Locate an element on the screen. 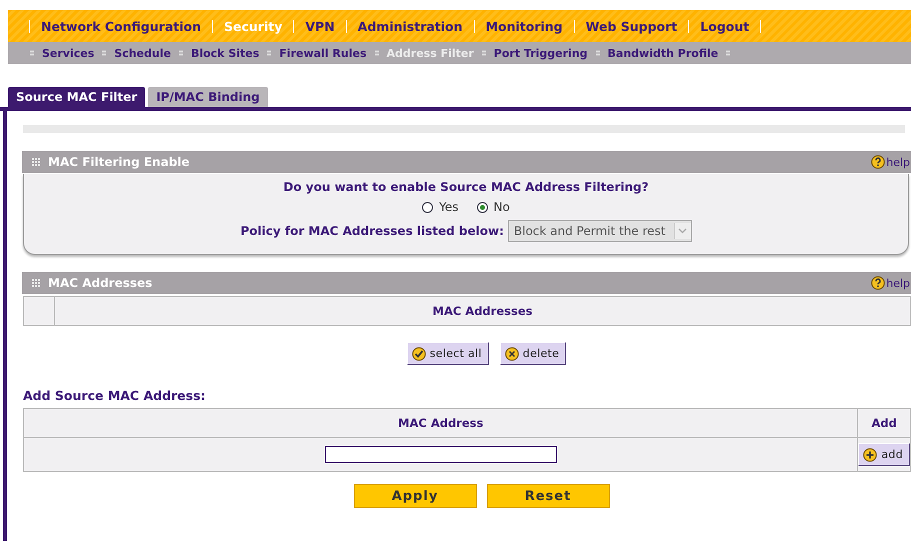 This screenshot has height=544, width=911. menu-link: Network Configuration is located at coordinates (121, 26).